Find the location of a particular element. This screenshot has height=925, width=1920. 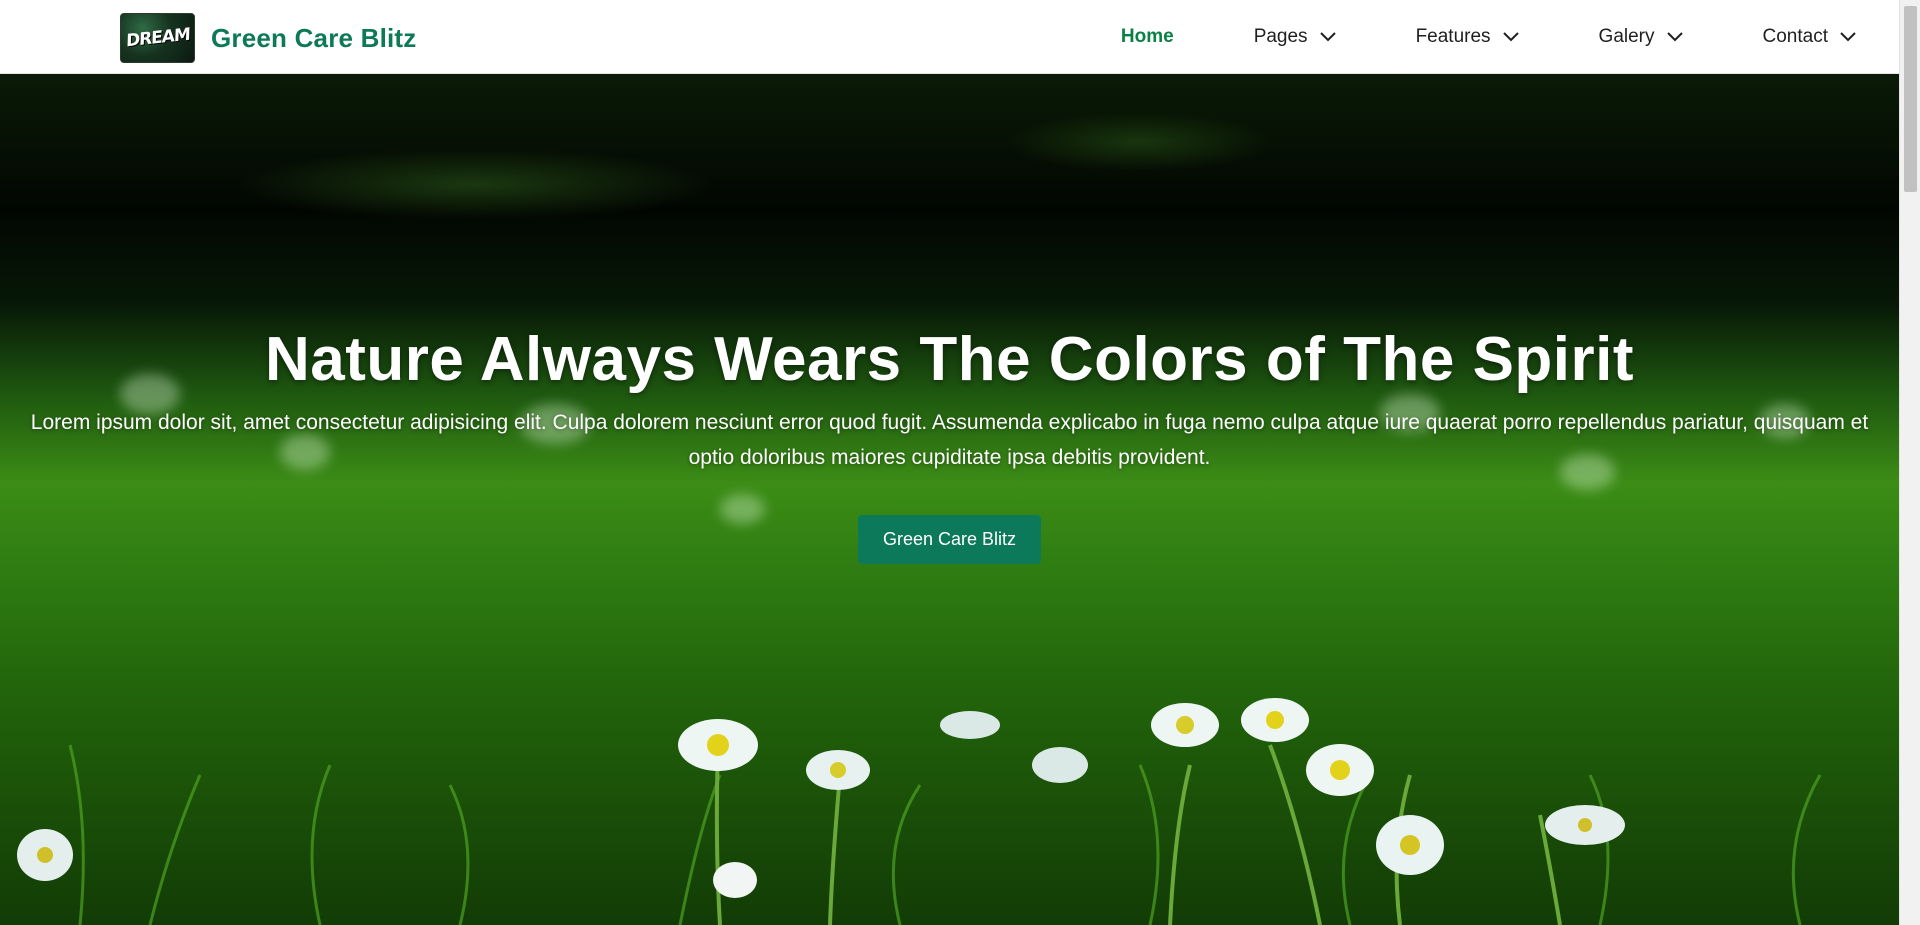

nav-item-contact: Contact is located at coordinates (1809, 37).